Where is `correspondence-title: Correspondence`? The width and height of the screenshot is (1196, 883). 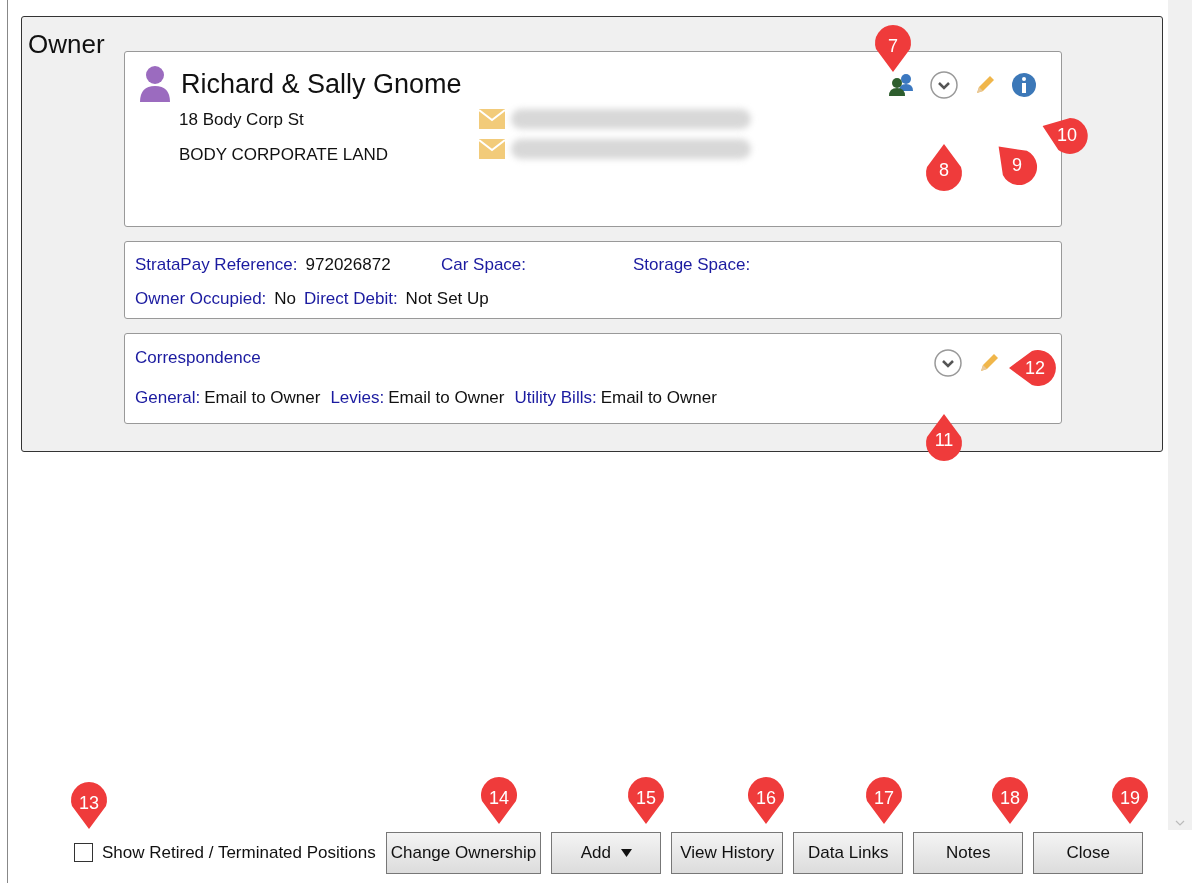 correspondence-title: Correspondence is located at coordinates (198, 357).